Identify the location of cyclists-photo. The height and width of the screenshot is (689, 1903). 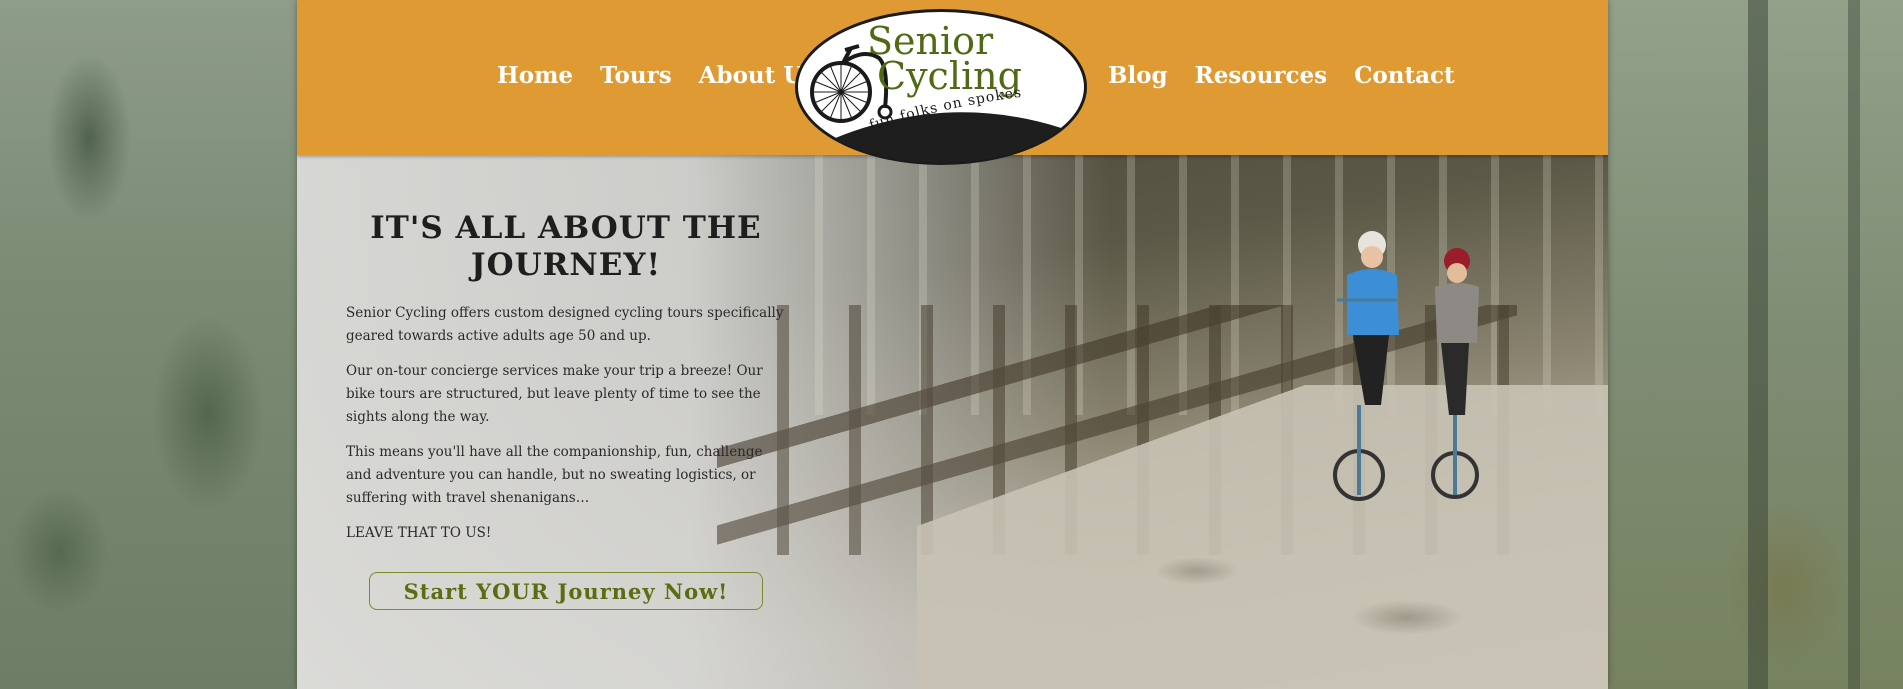
(1406, 366).